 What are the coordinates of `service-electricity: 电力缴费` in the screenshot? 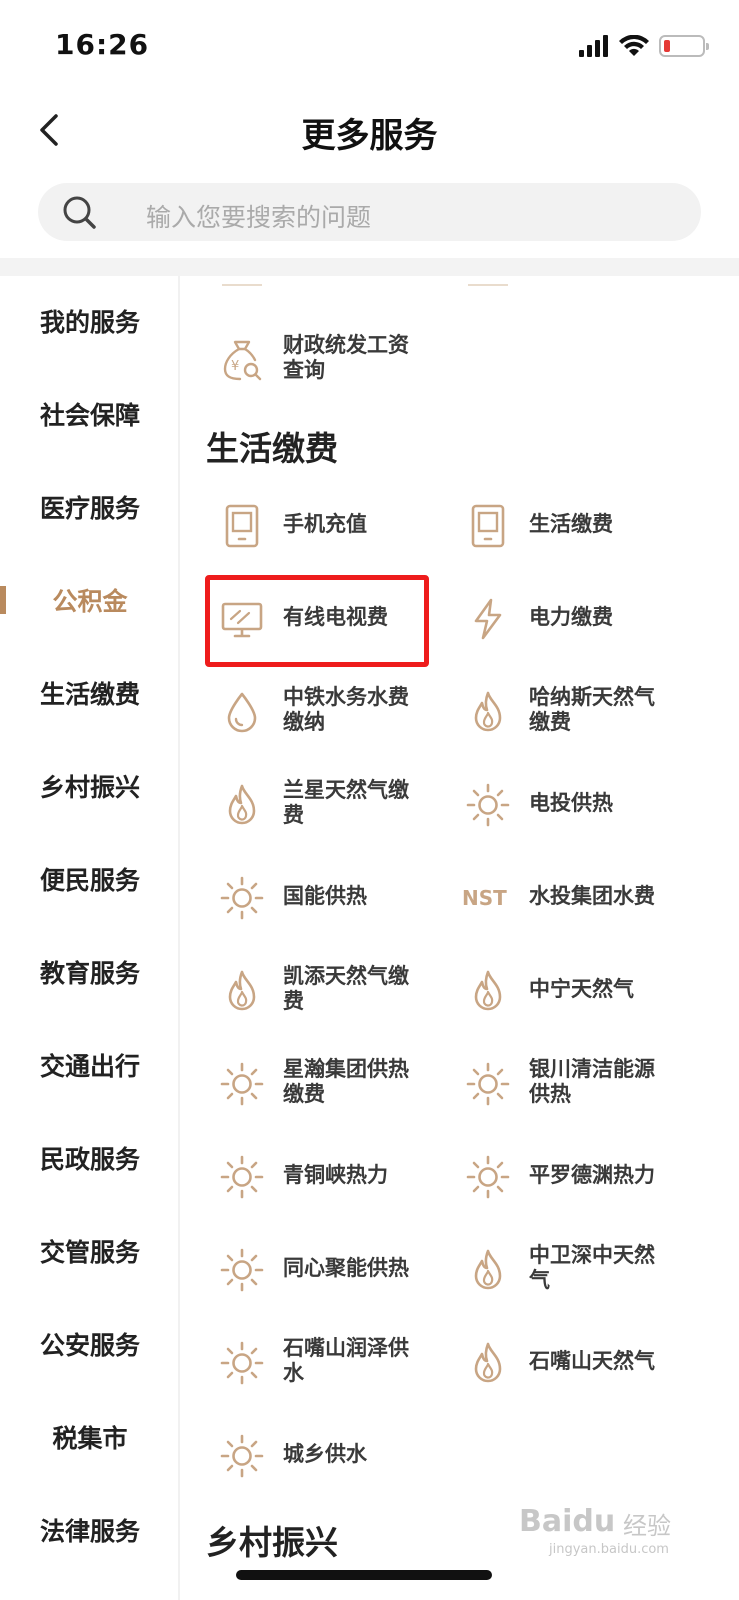 It's located at (548, 617).